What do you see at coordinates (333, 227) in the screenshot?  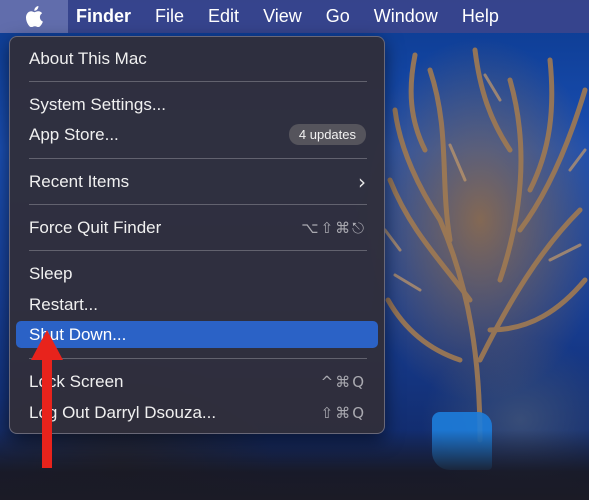 I see `keyboard-shortcut: ⌥⇧⌘⎋` at bounding box center [333, 227].